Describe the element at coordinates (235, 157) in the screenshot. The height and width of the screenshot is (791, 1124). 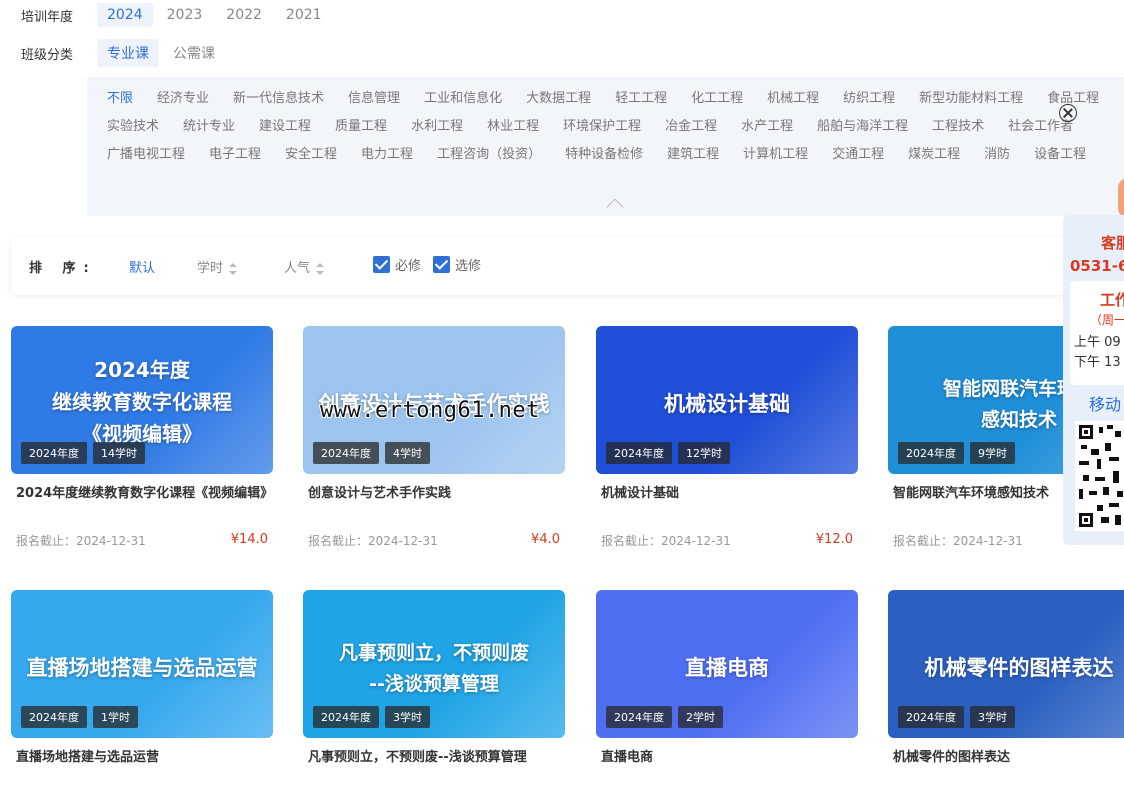
I see `category-item: 电子工程` at that location.